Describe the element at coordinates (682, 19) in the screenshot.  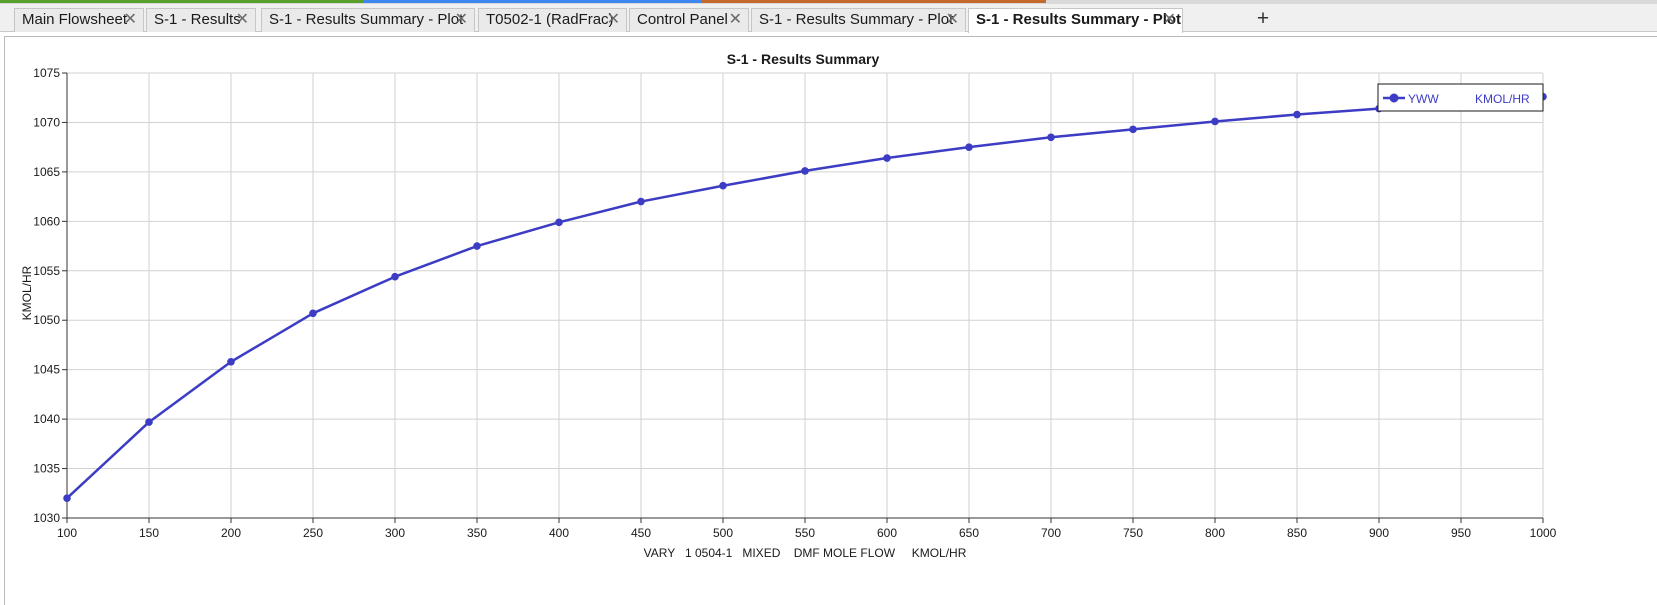
I see `tab-label: Control Panel` at that location.